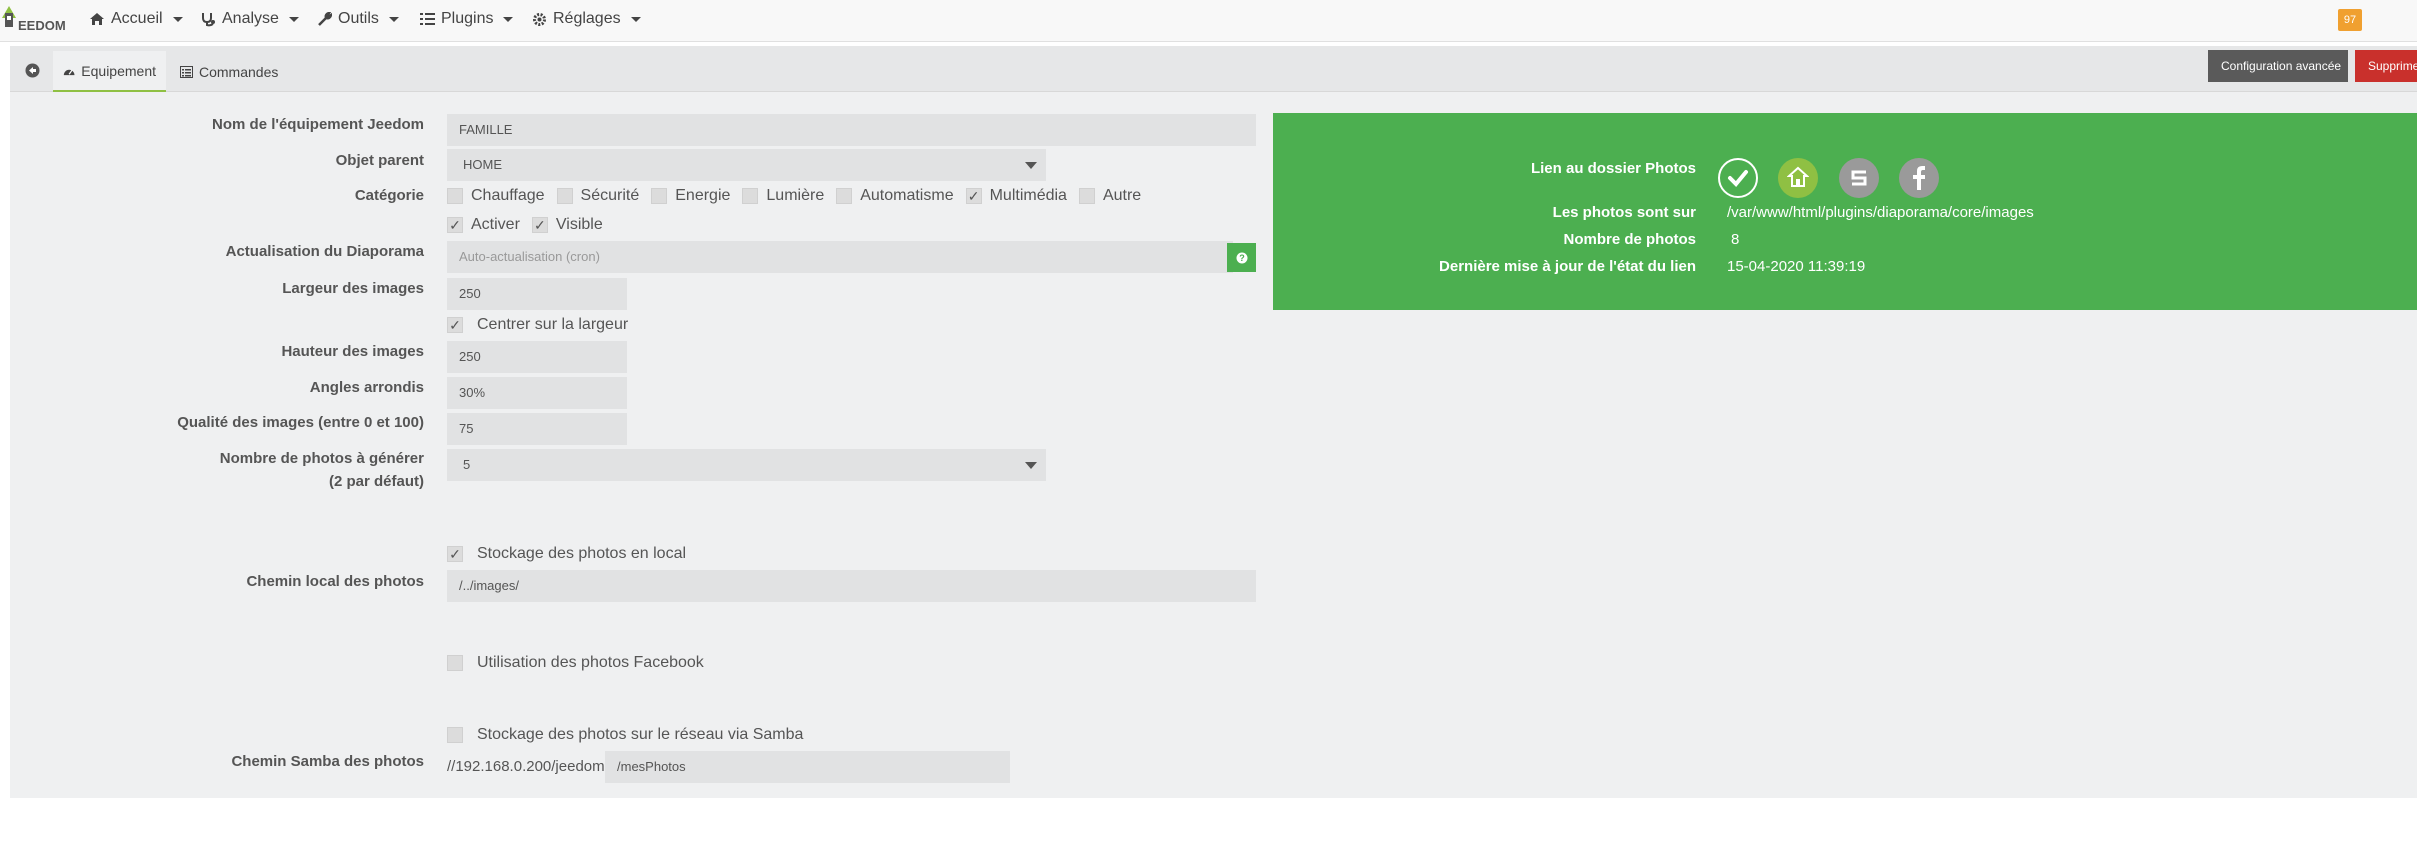 Image resolution: width=2417 pixels, height=864 pixels. Describe the element at coordinates (1016, 196) in the screenshot. I see `categorie-multimedia: ✓ Multimédia` at that location.